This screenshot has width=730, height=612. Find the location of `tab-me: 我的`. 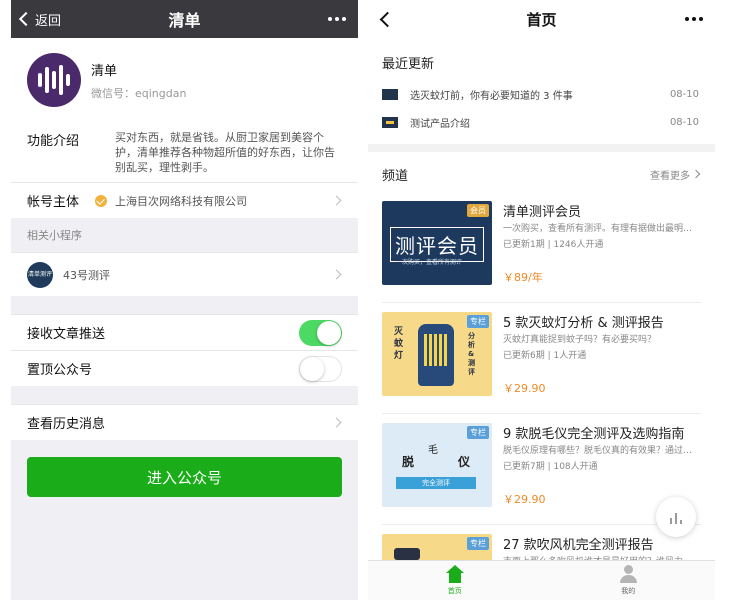

tab-me: 我的 is located at coordinates (629, 580).